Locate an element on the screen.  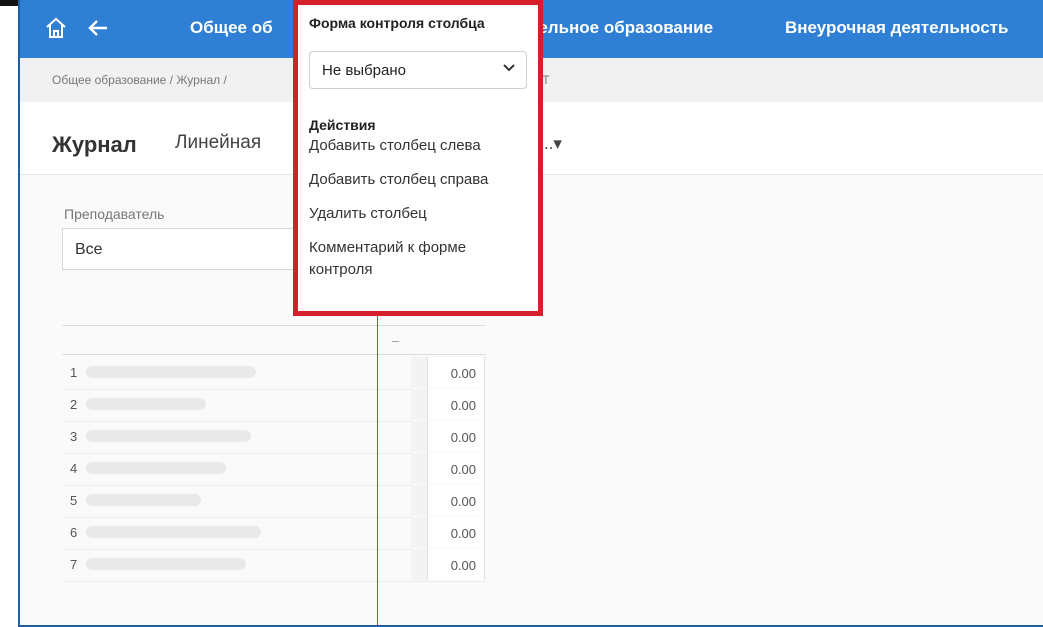
actions-heading: Действия is located at coordinates (342, 125).